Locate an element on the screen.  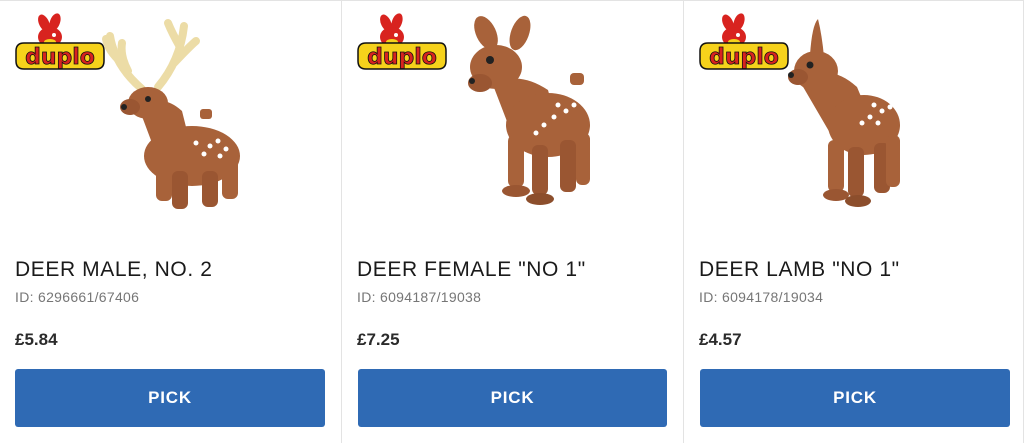
deer-female-icon is located at coordinates (529, 110).